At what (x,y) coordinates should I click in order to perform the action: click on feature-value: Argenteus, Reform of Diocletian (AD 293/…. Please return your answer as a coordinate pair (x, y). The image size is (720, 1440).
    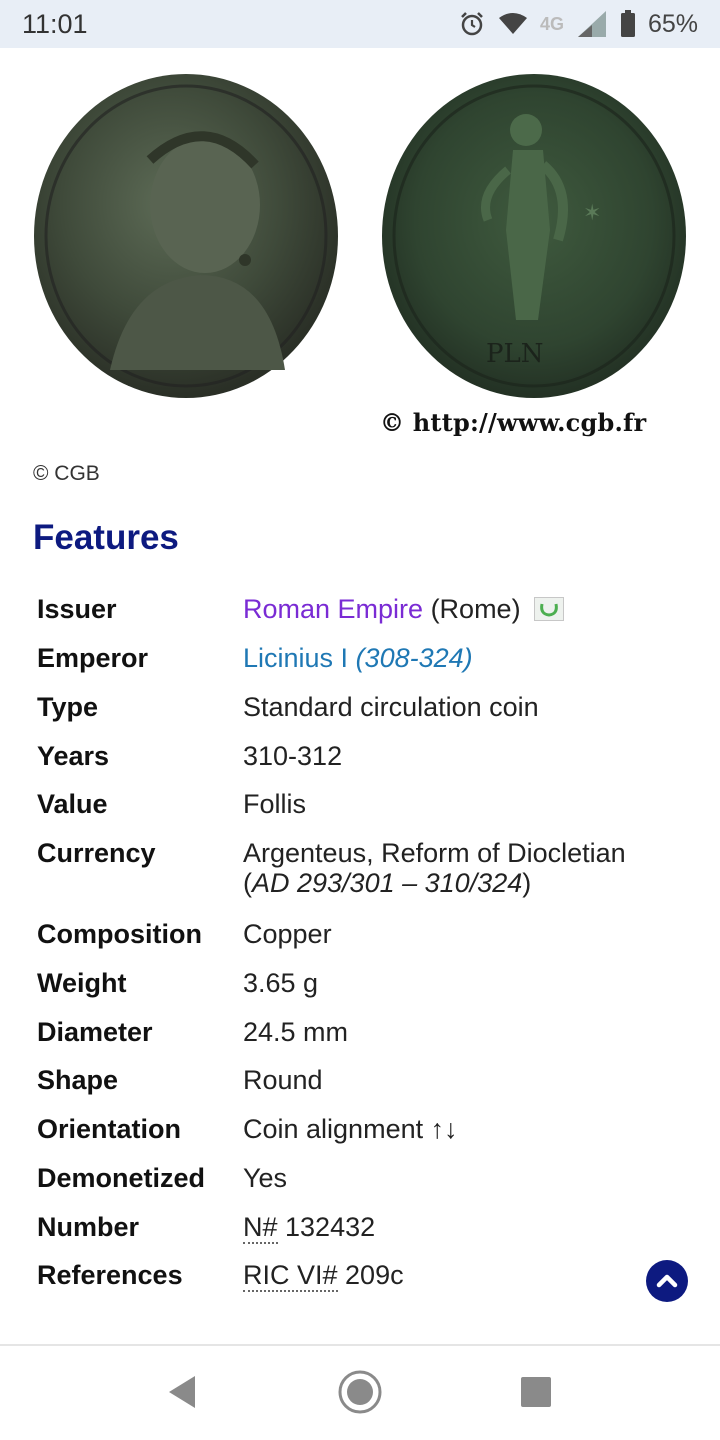
    Looking at the image, I should click on (465, 866).